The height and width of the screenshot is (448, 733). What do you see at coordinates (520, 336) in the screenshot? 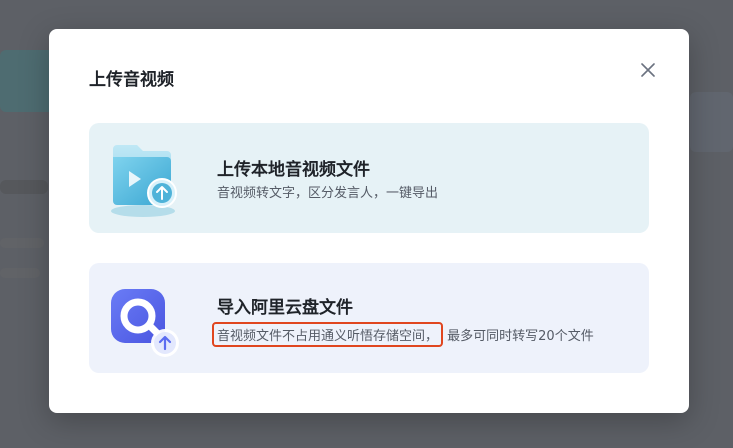
I see `transcribe-limit-note: 最多可同时转写20个文件` at bounding box center [520, 336].